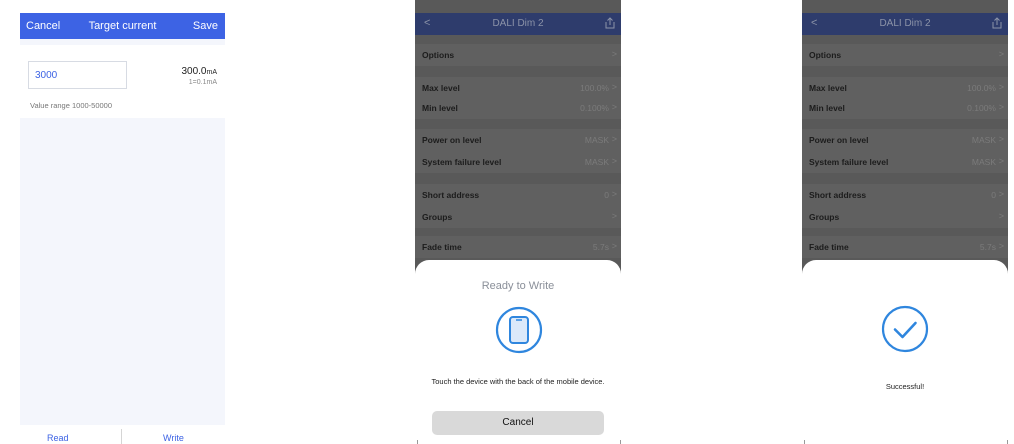 The image size is (1014, 444). Describe the element at coordinates (202, 82) in the screenshot. I see `conversion-note: 1=0.1mA` at that location.